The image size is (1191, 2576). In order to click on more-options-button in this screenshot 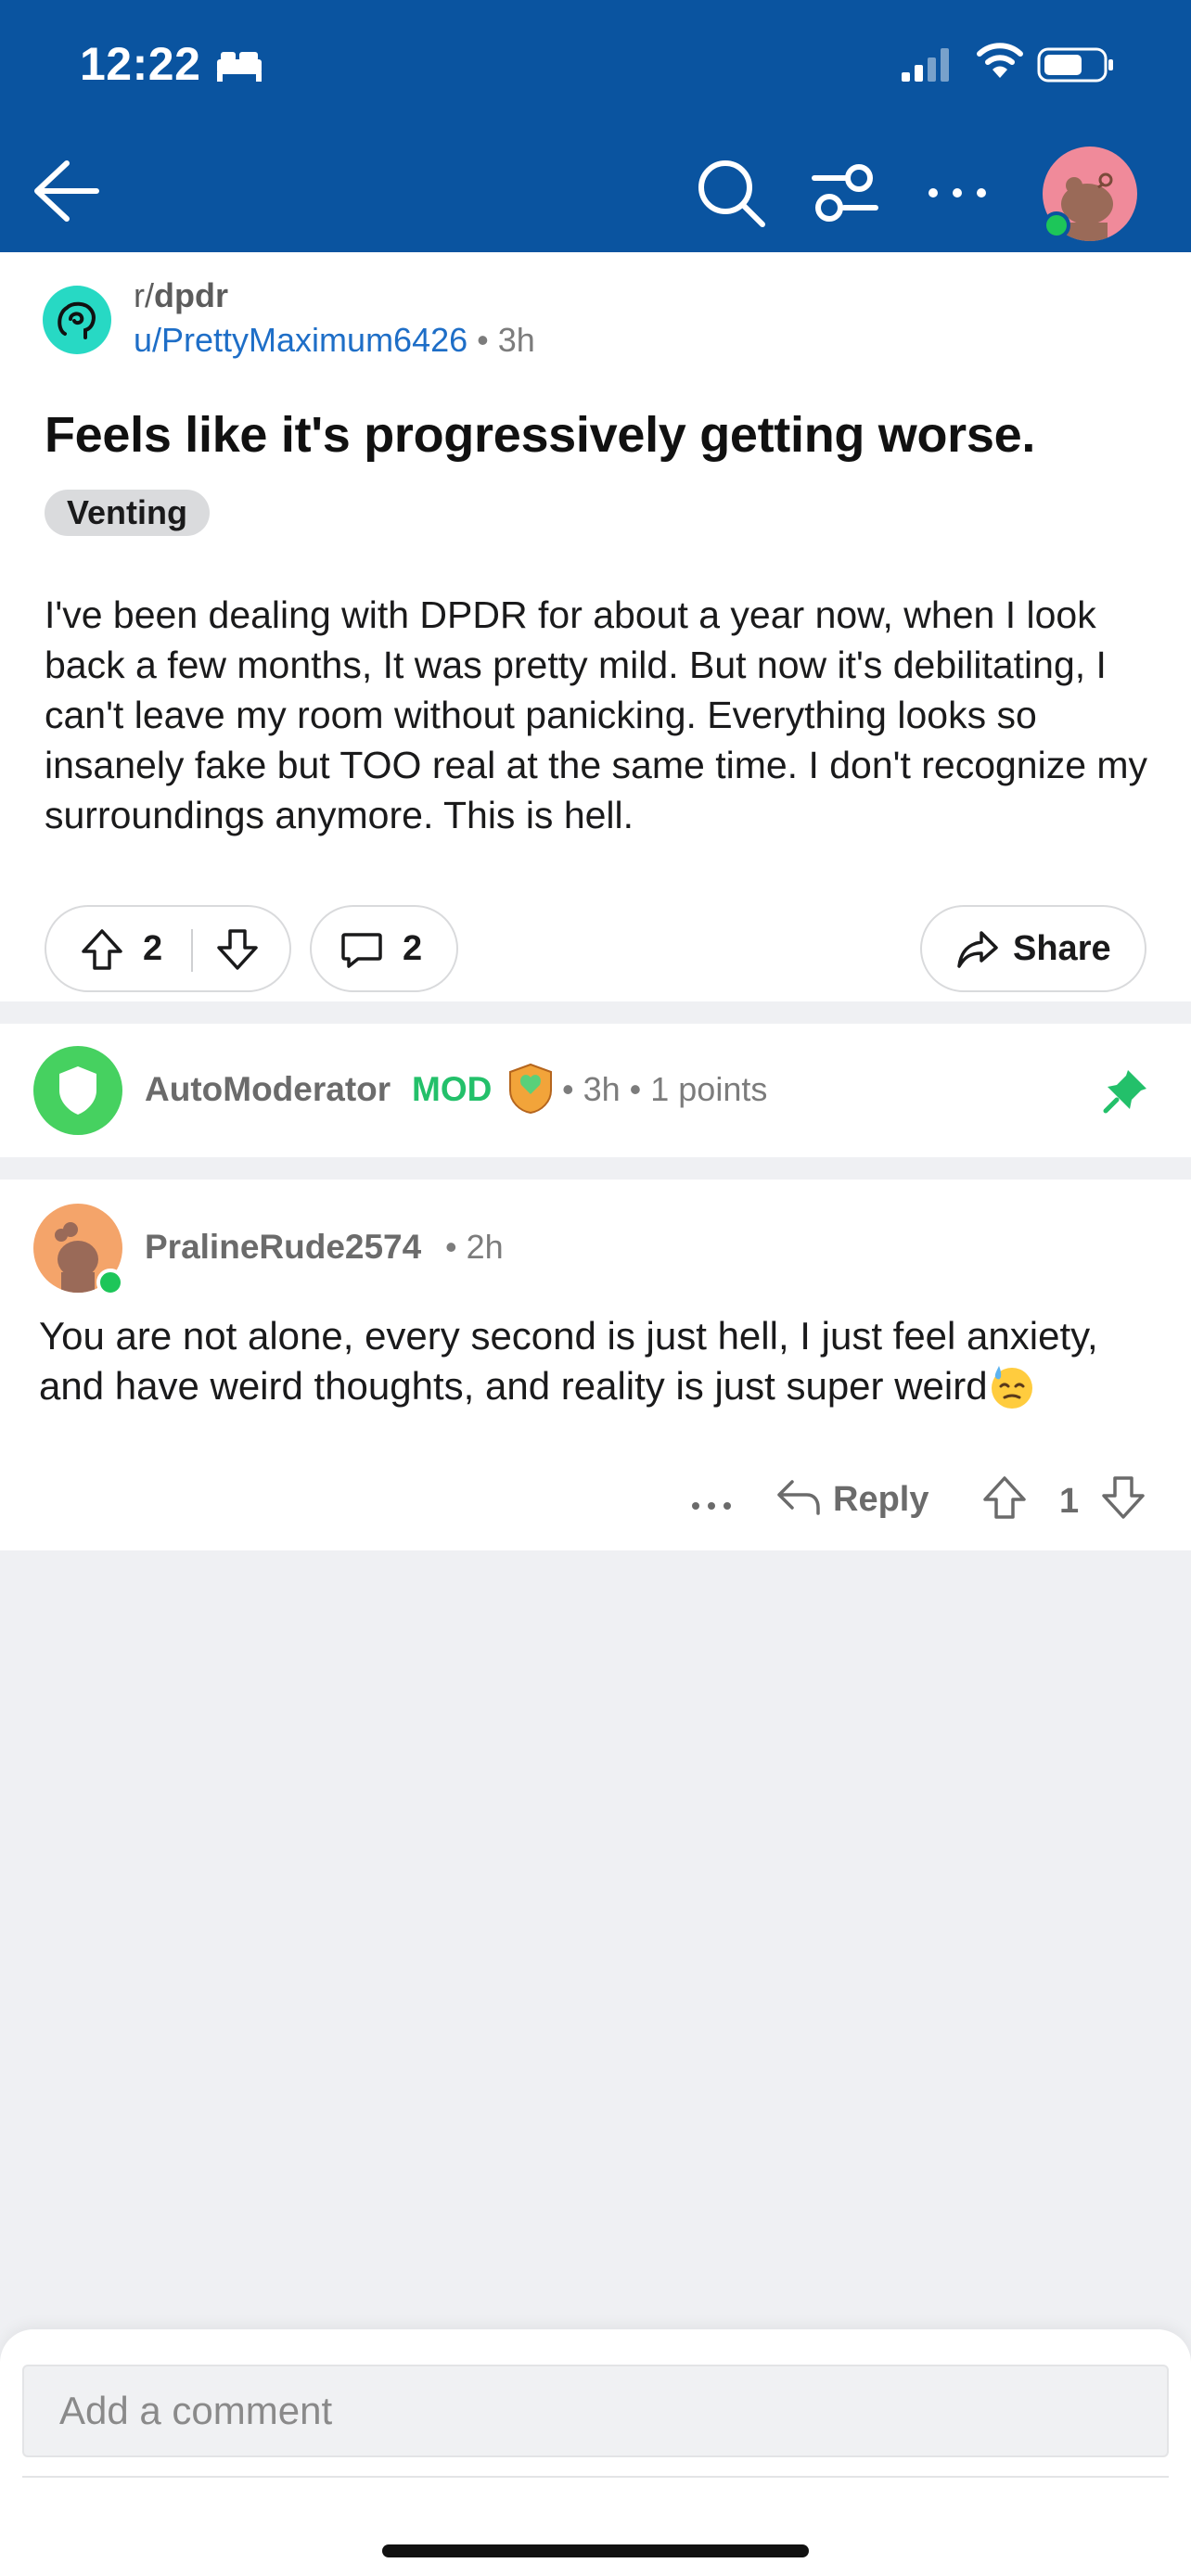, I will do `click(957, 193)`.